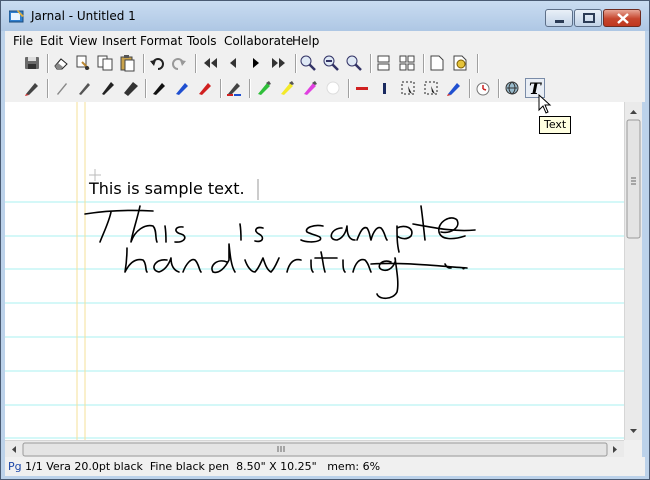 This screenshot has width=650, height=480. I want to click on zoom-fit-icon, so click(354, 63).